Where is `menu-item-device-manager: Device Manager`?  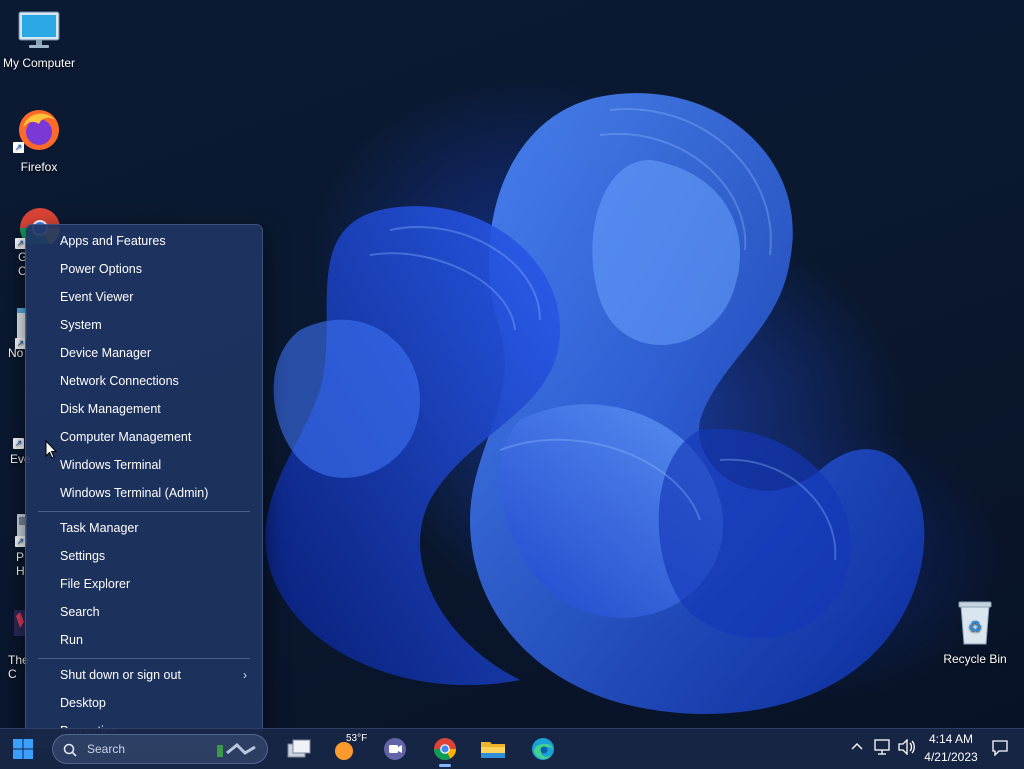 menu-item-device-manager: Device Manager is located at coordinates (144, 353).